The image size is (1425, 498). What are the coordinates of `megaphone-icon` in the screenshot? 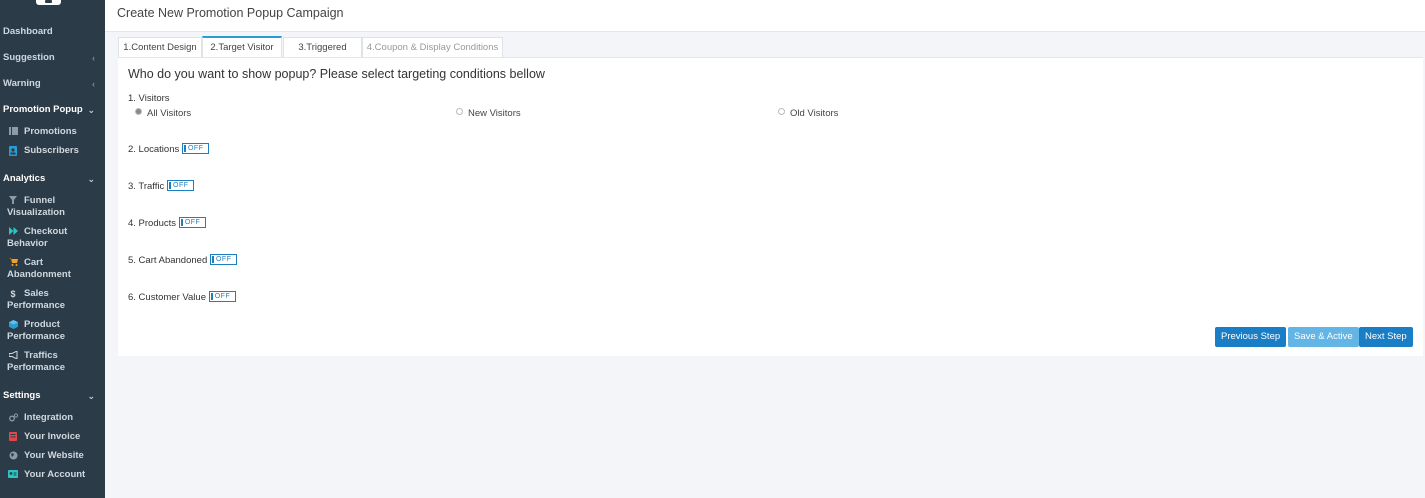 It's located at (13, 355).